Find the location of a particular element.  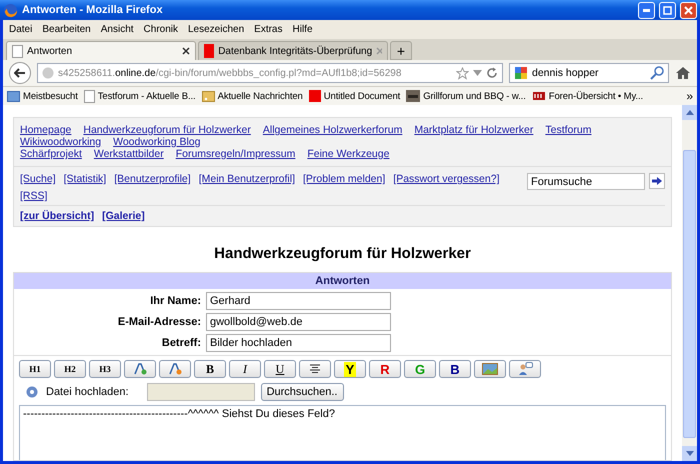

tool-link: [Mein Benutzerprofil] is located at coordinates (246, 179).